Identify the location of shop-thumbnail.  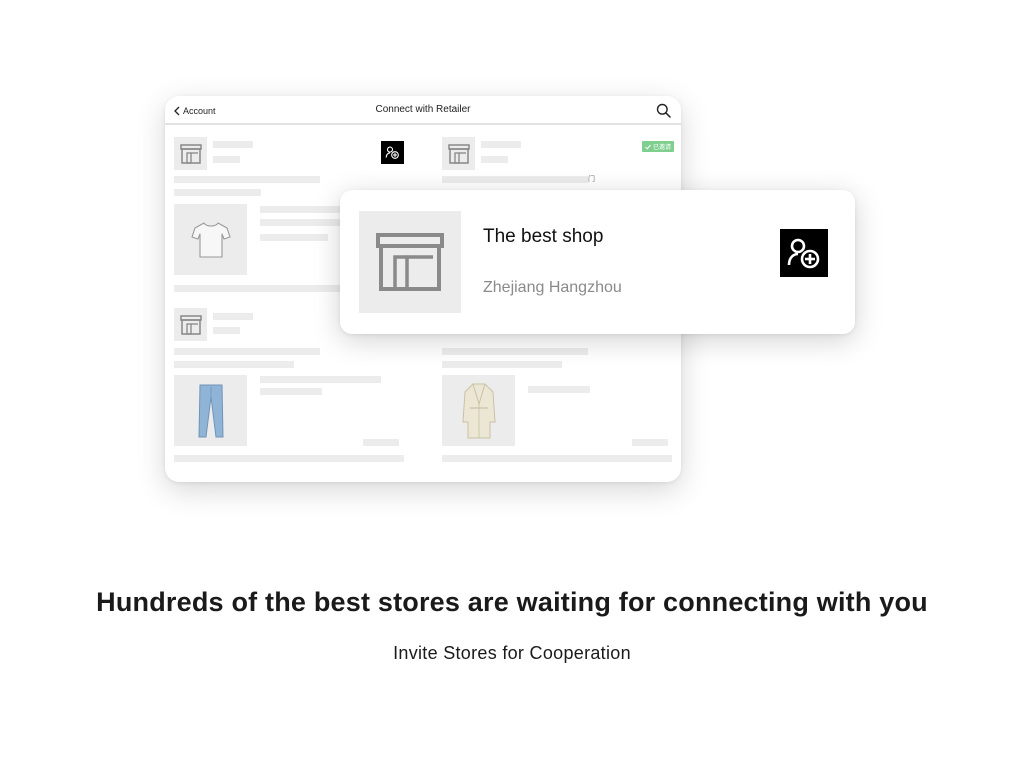
(410, 262).